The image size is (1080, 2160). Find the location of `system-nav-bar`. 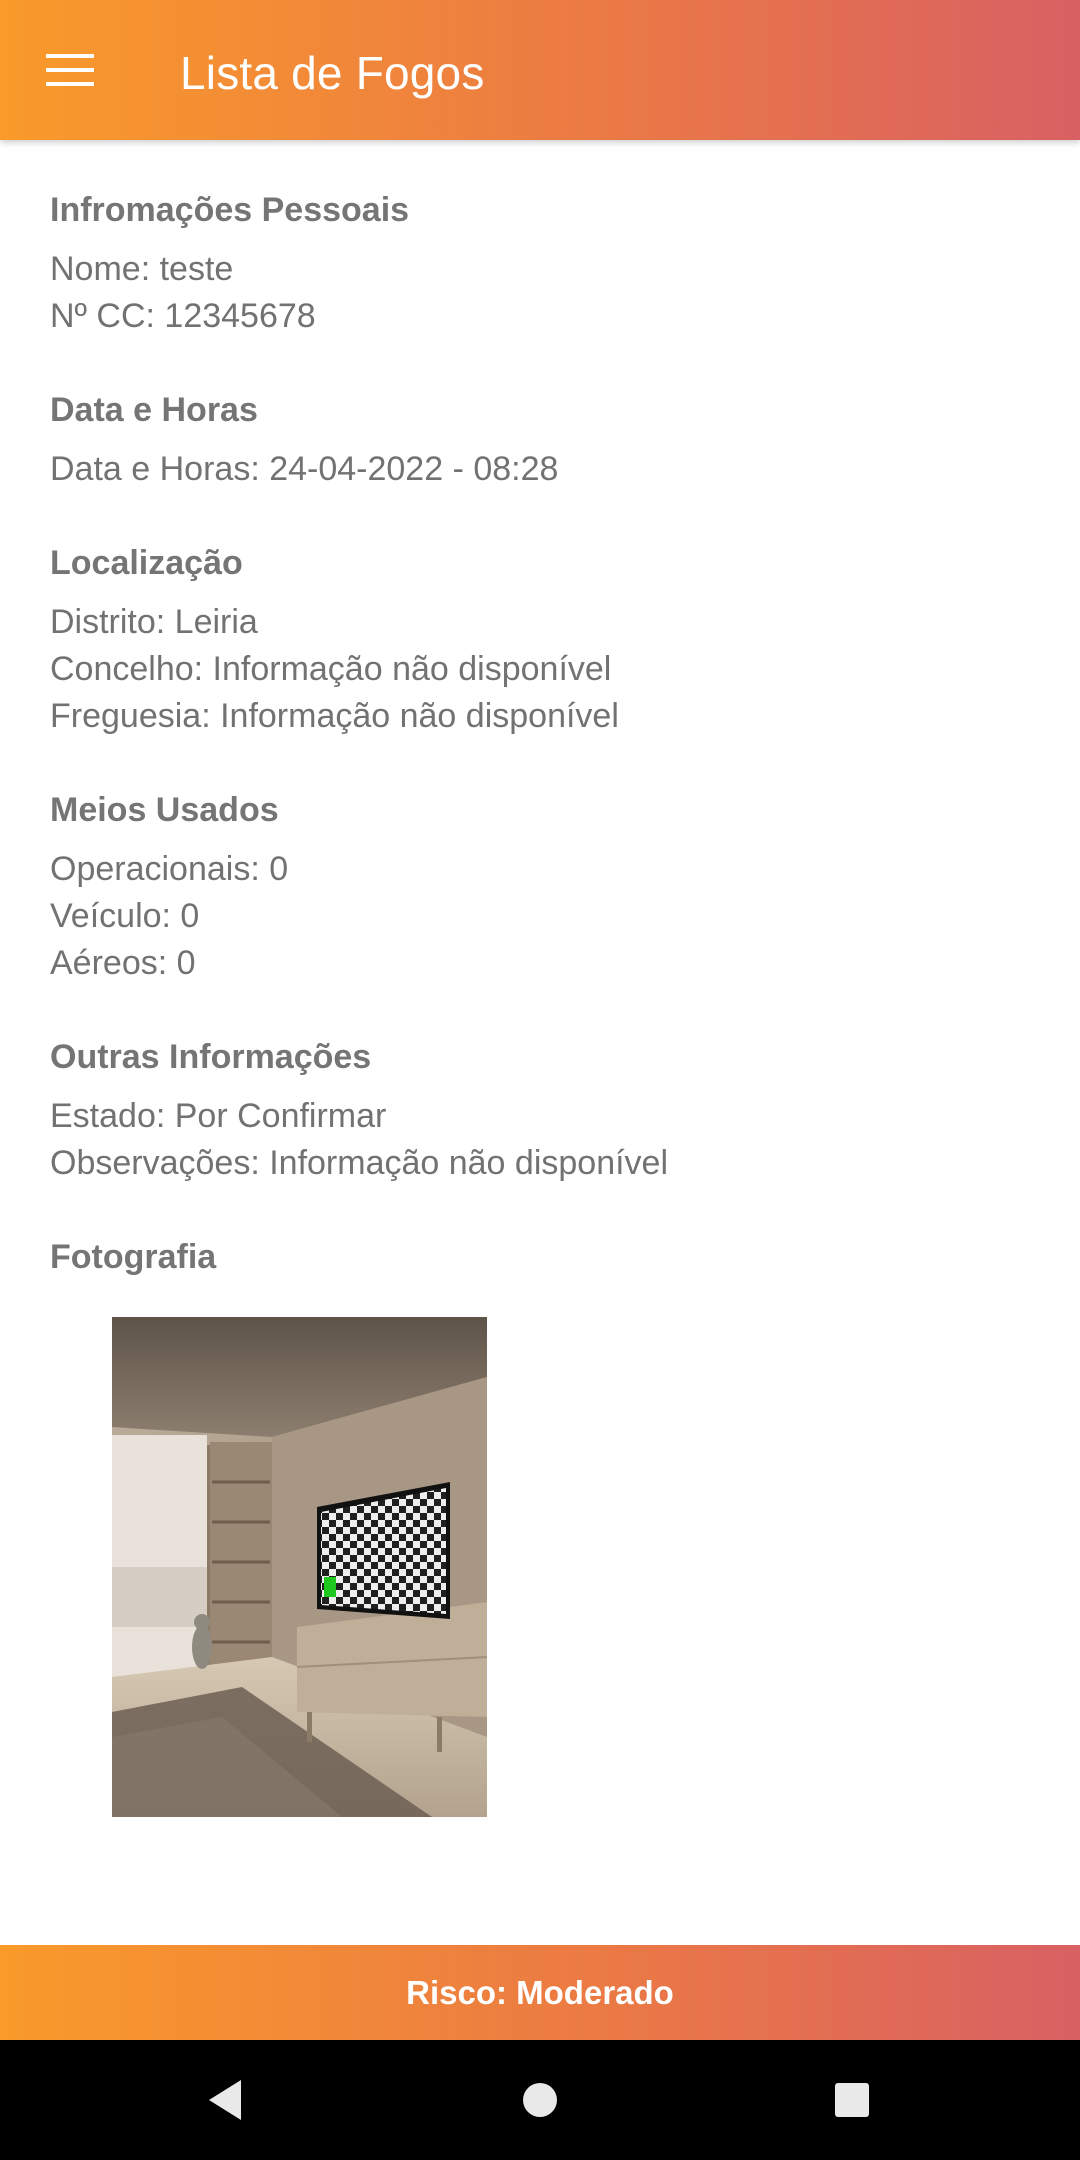

system-nav-bar is located at coordinates (540, 2100).